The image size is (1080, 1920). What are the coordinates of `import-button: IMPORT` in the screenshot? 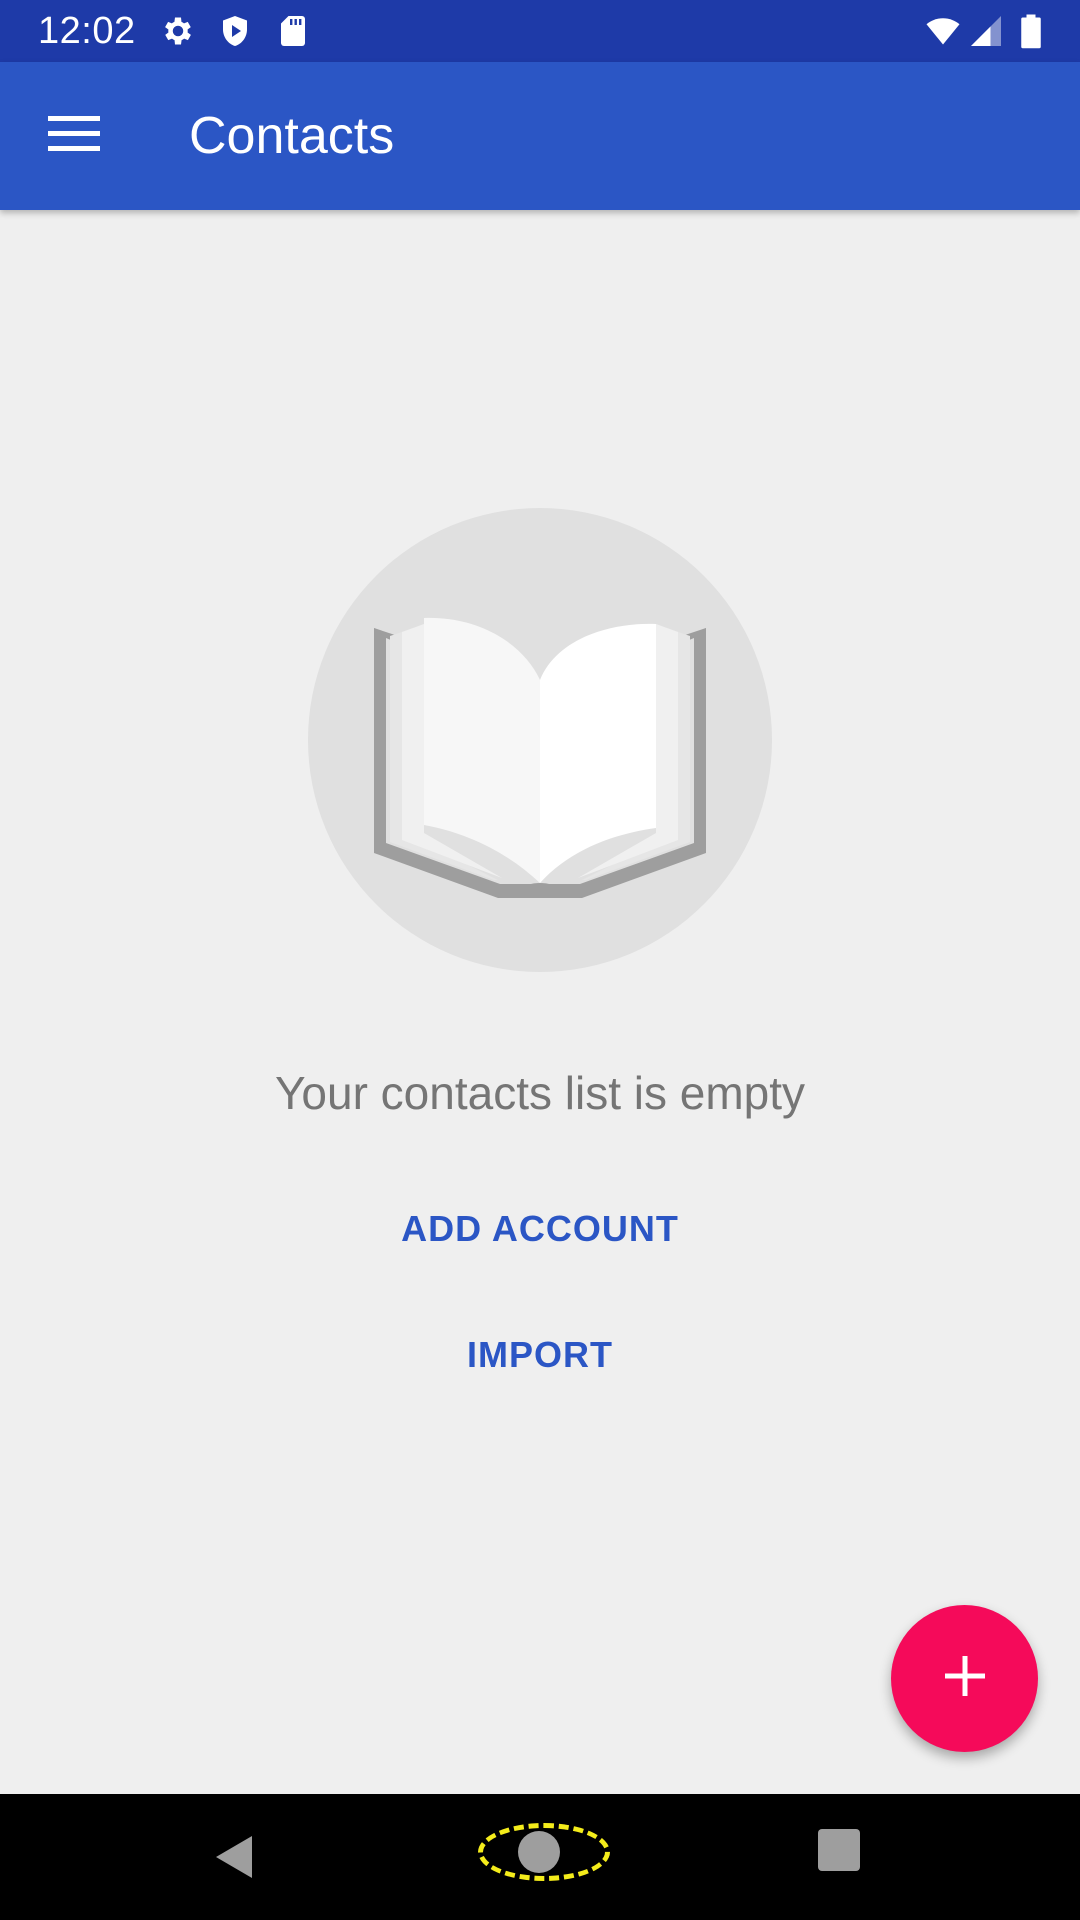 It's located at (540, 1355).